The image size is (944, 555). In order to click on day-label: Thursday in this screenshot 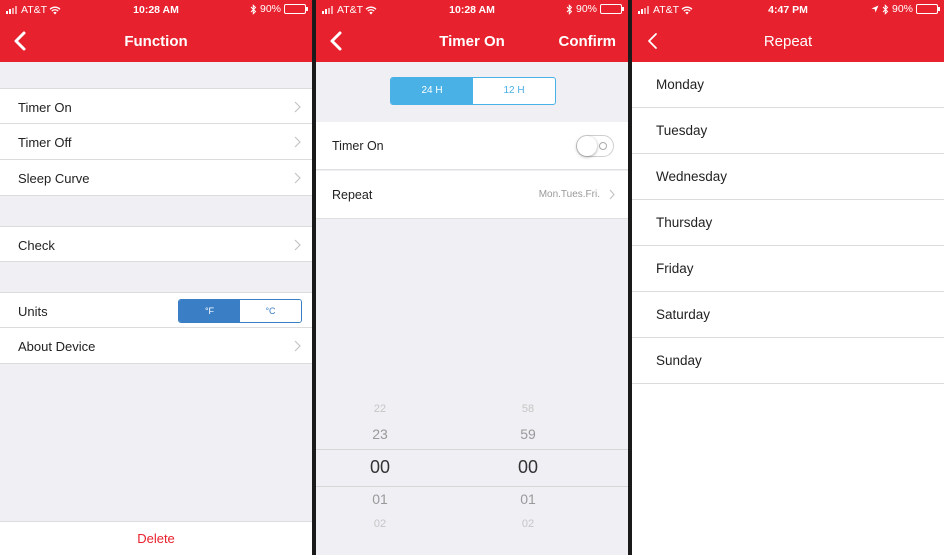, I will do `click(684, 222)`.